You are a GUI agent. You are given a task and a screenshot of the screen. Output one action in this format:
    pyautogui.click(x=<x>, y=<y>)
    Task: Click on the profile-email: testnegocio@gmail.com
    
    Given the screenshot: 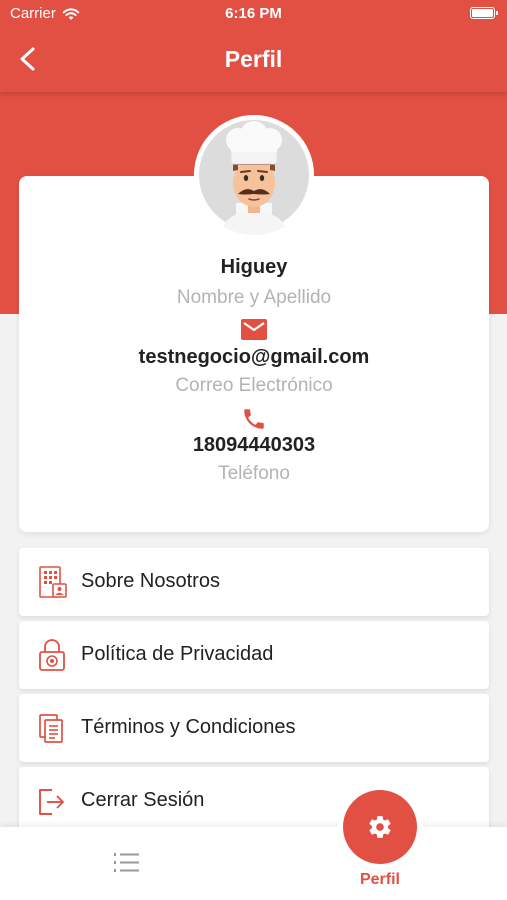 What is the action you would take?
    pyautogui.click(x=254, y=357)
    